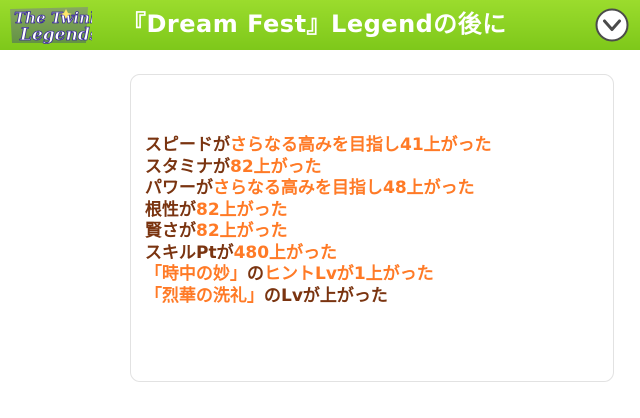 This screenshot has height=418, width=640. What do you see at coordinates (314, 24) in the screenshot?
I see `event-title: 『Dream Fest』Legendの後に` at bounding box center [314, 24].